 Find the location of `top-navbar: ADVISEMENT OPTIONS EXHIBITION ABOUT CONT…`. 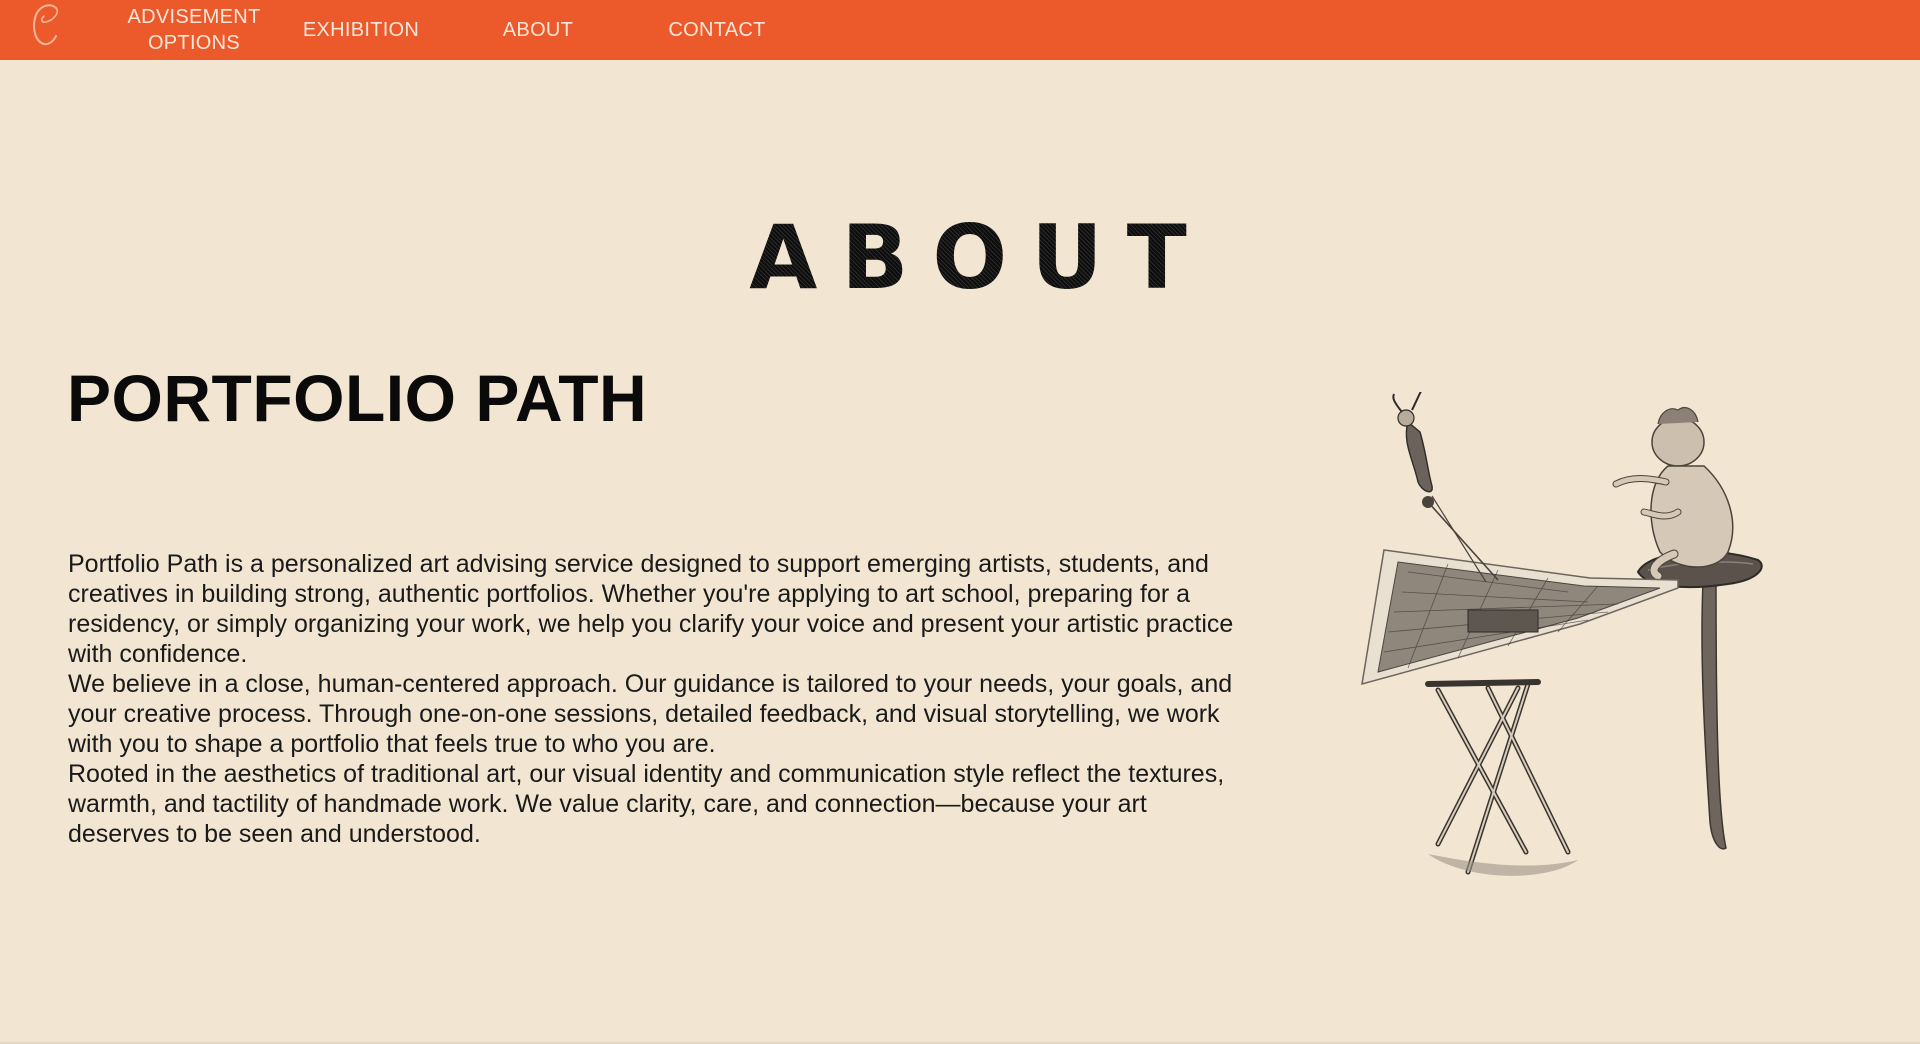

top-navbar: ADVISEMENT OPTIONS EXHIBITION ABOUT CONT… is located at coordinates (960, 30).